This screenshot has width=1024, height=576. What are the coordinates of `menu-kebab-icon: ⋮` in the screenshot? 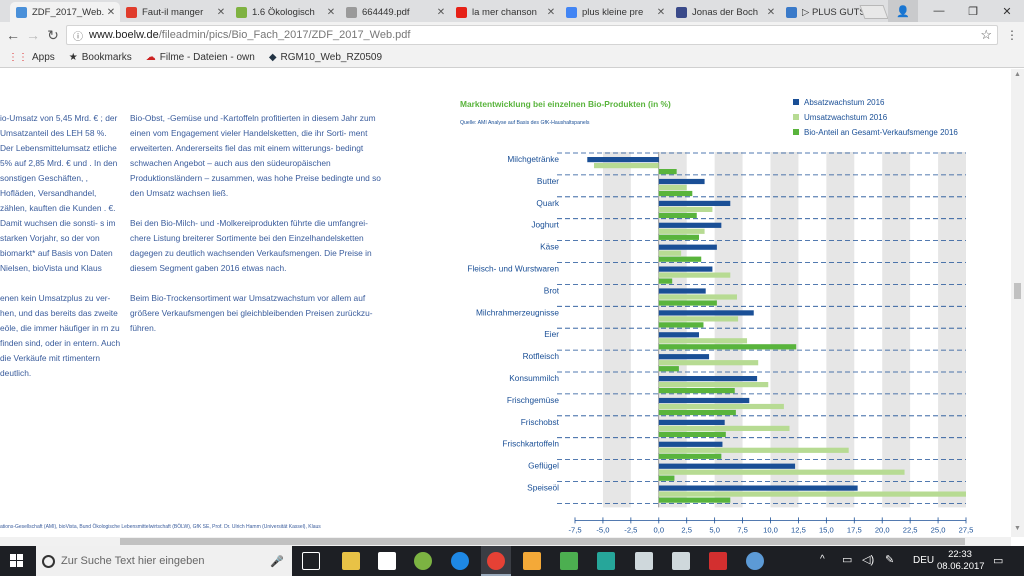 It's located at (1012, 35).